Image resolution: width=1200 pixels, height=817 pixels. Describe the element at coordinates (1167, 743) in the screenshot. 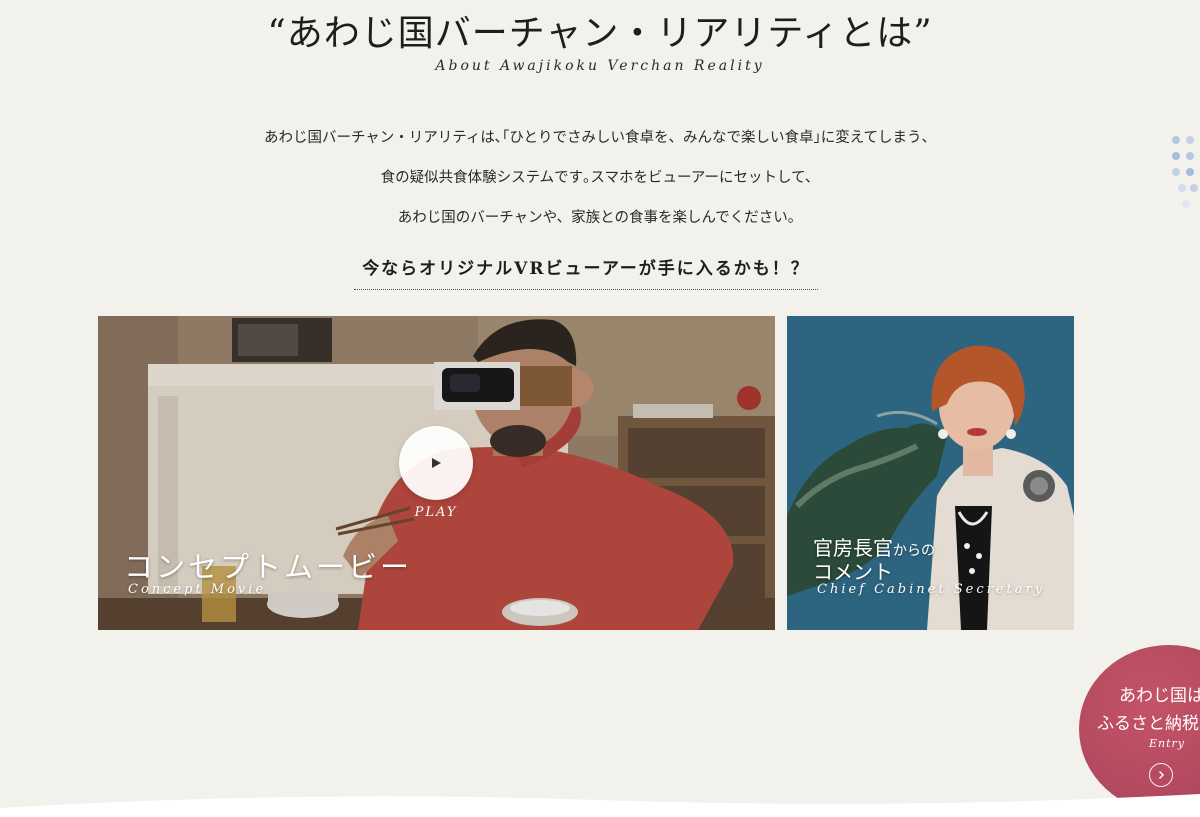

I see `entry-label: Entry` at that location.